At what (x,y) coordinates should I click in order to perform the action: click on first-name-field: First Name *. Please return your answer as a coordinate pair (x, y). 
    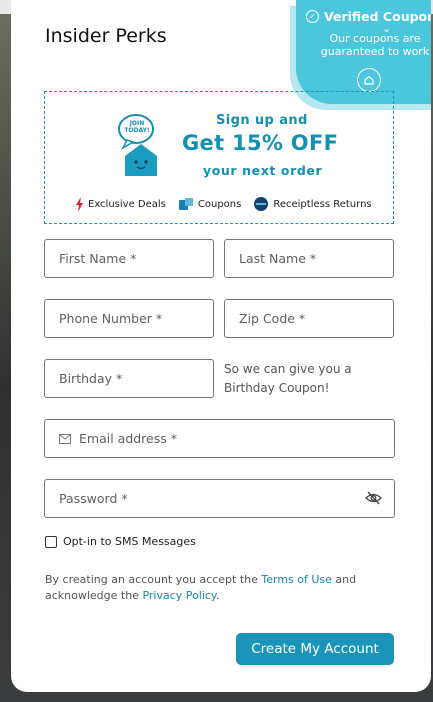
    Looking at the image, I should click on (129, 258).